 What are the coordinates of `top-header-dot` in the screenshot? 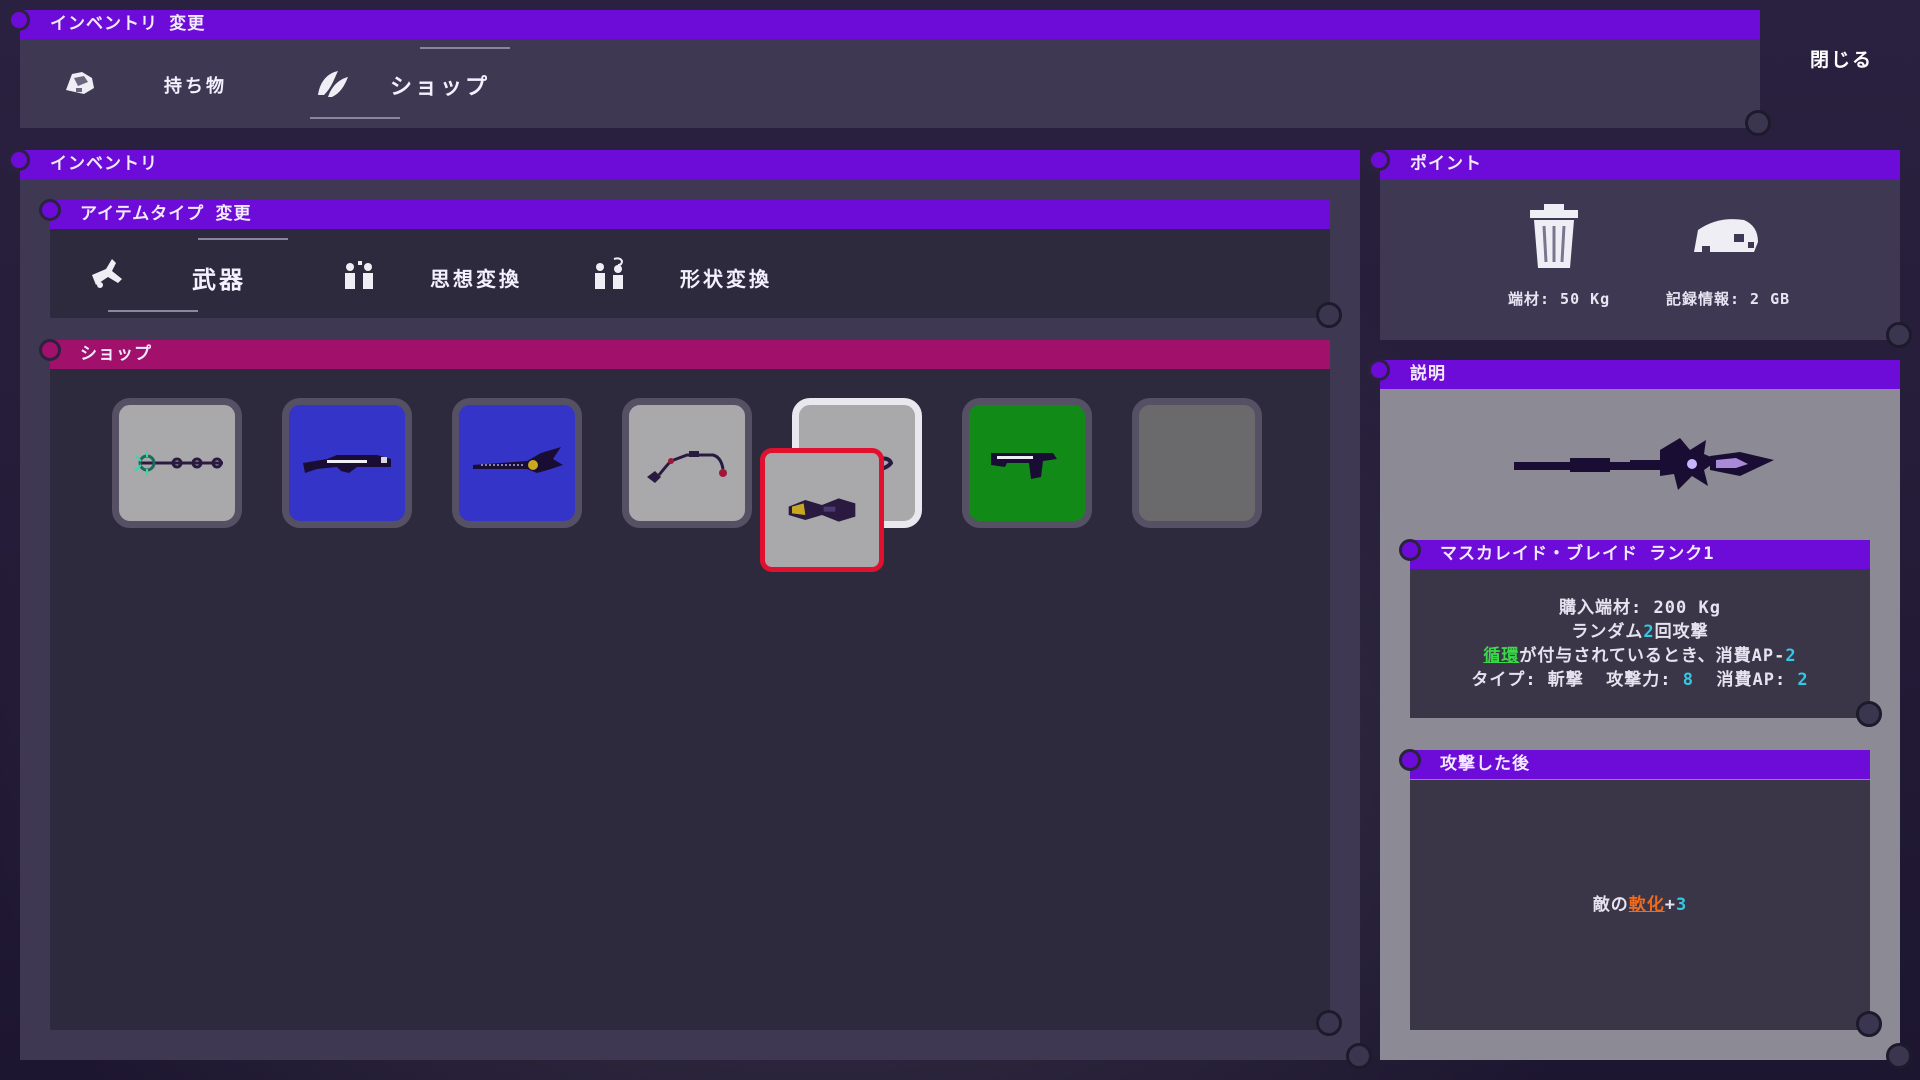 It's located at (19, 20).